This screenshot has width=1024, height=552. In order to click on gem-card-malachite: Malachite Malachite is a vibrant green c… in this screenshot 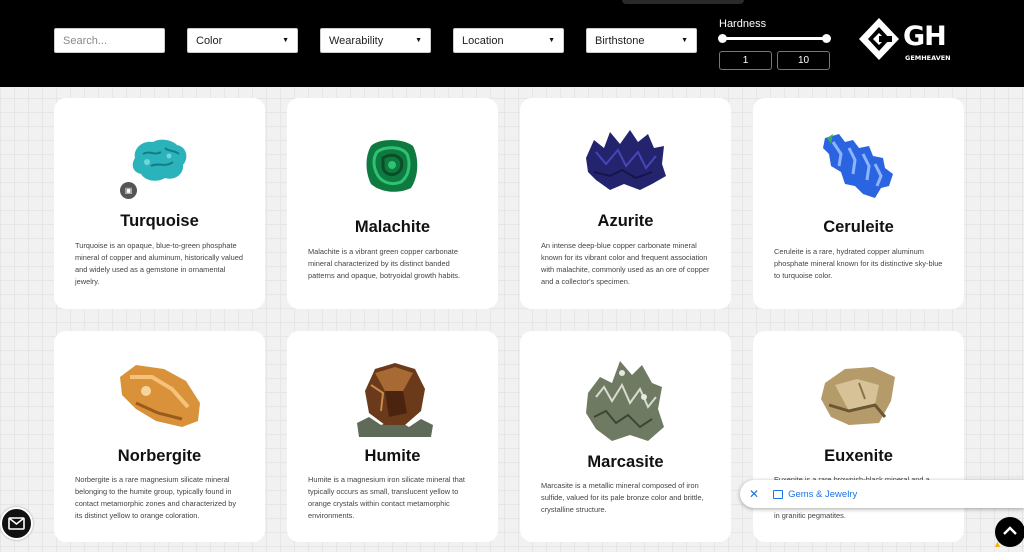, I will do `click(392, 203)`.